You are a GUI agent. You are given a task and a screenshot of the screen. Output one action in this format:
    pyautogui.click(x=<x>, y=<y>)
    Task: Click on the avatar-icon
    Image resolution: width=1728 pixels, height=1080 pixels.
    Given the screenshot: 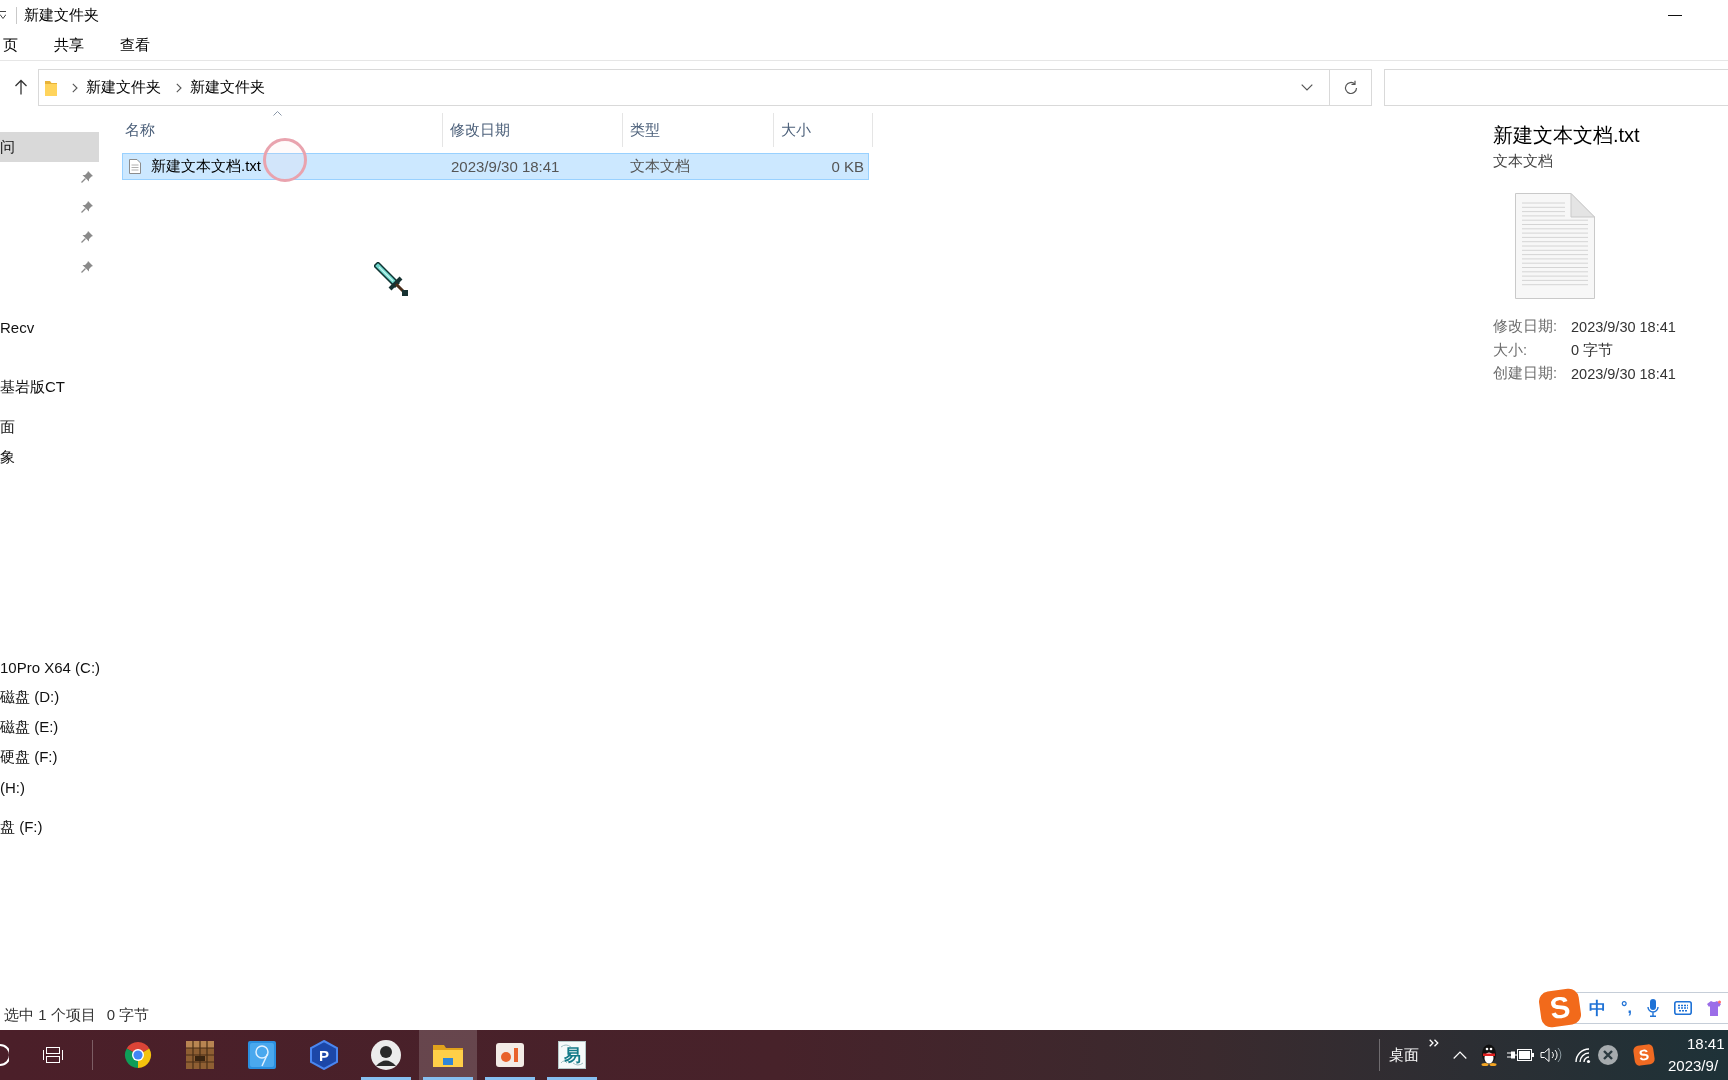 What is the action you would take?
    pyautogui.click(x=386, y=1055)
    